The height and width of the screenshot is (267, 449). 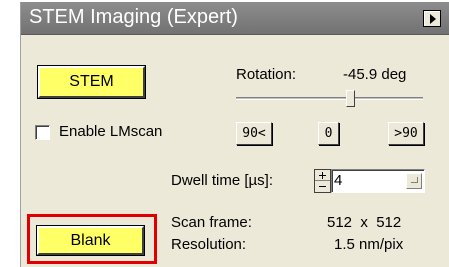 What do you see at coordinates (338, 180) in the screenshot?
I see `dwell-time-value: 4` at bounding box center [338, 180].